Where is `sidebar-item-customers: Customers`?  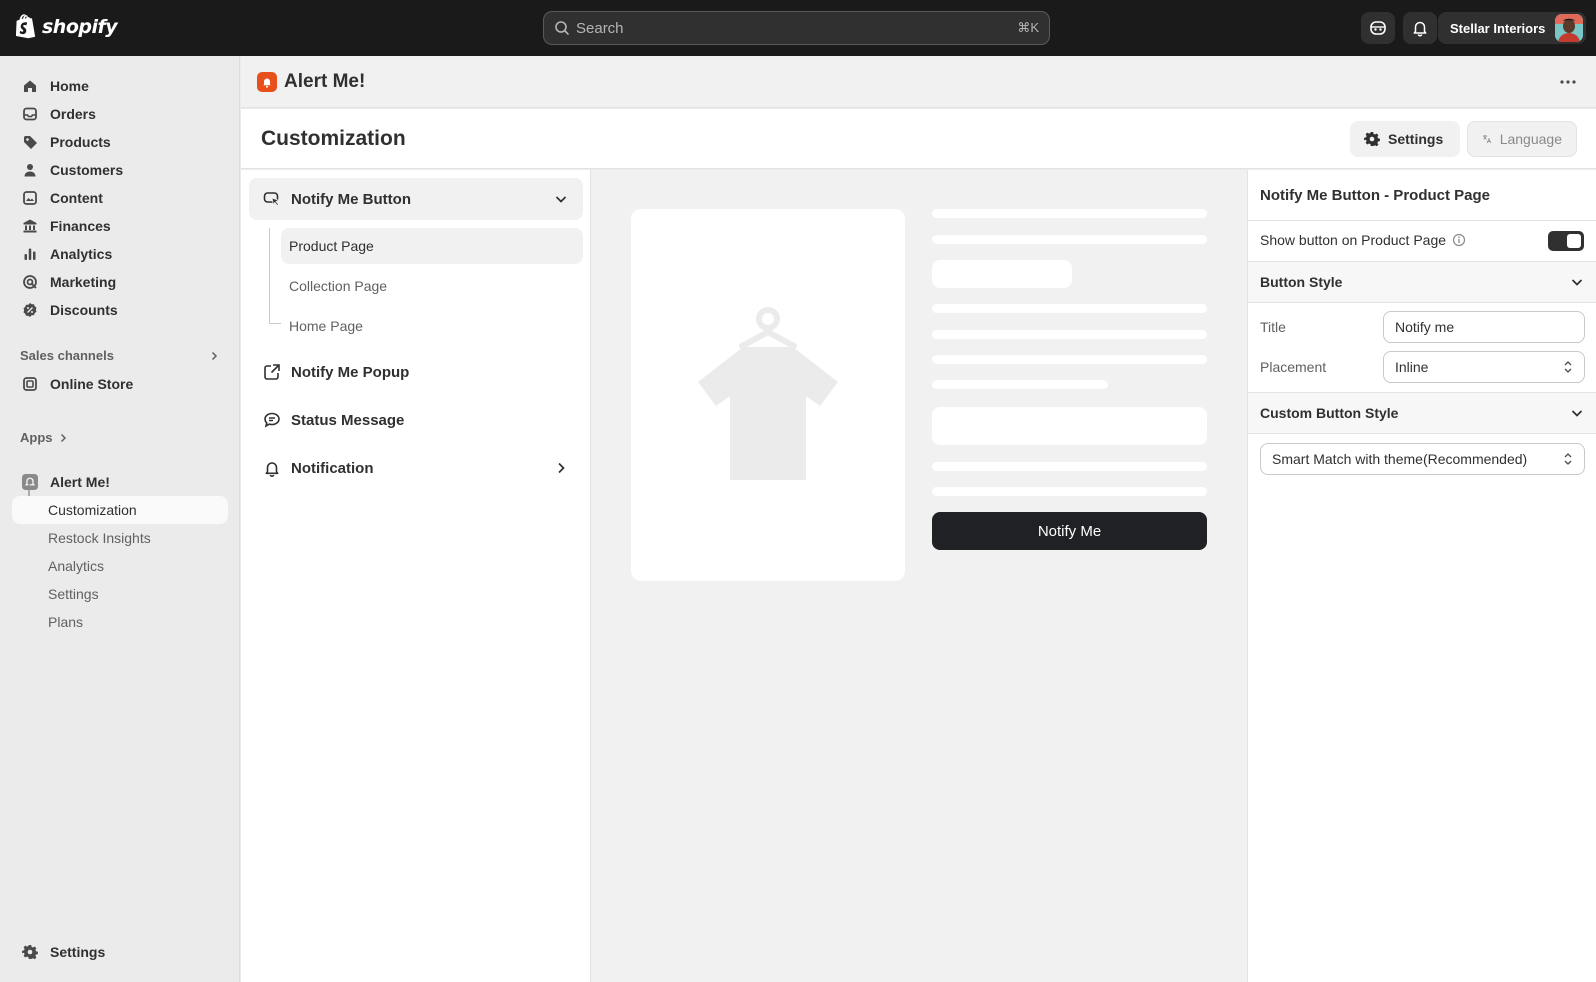 sidebar-item-customers: Customers is located at coordinates (120, 170).